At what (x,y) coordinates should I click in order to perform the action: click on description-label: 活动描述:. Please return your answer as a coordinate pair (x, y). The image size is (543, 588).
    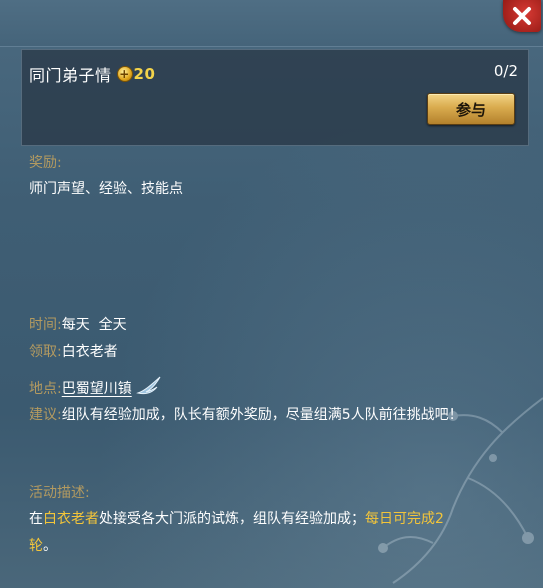
    Looking at the image, I should click on (59, 493).